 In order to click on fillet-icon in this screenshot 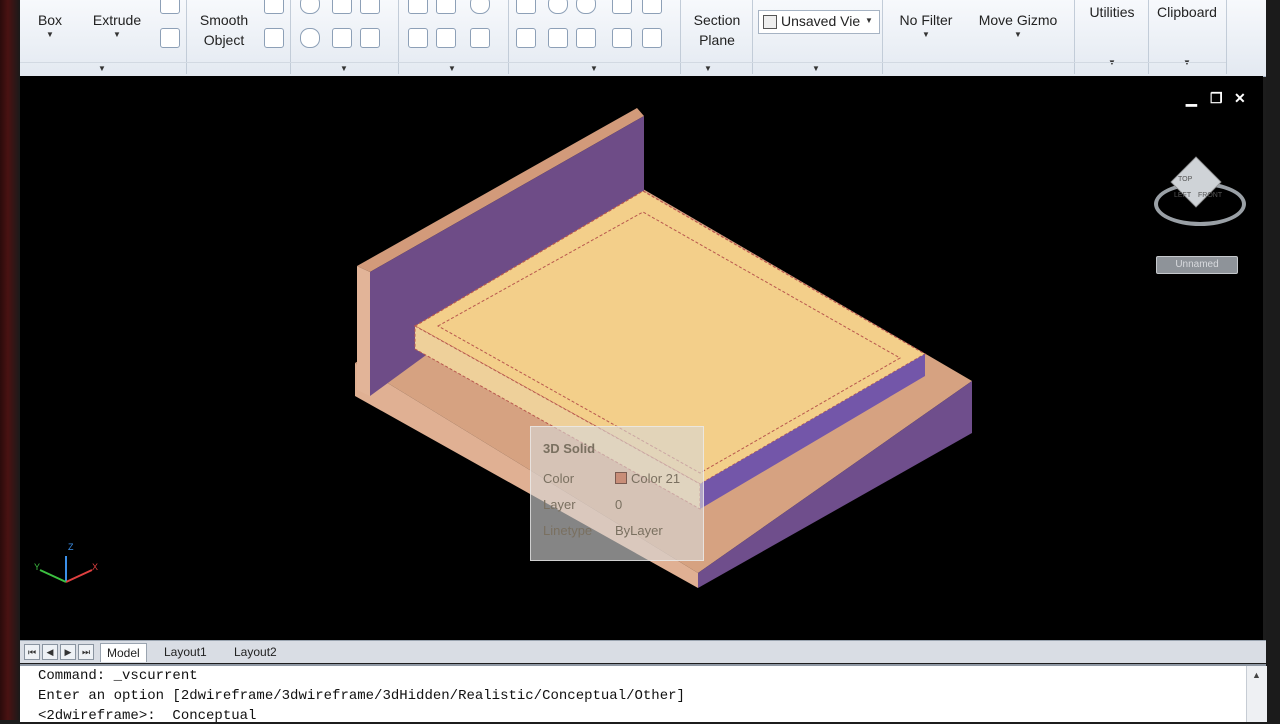, I will do `click(652, 7)`.